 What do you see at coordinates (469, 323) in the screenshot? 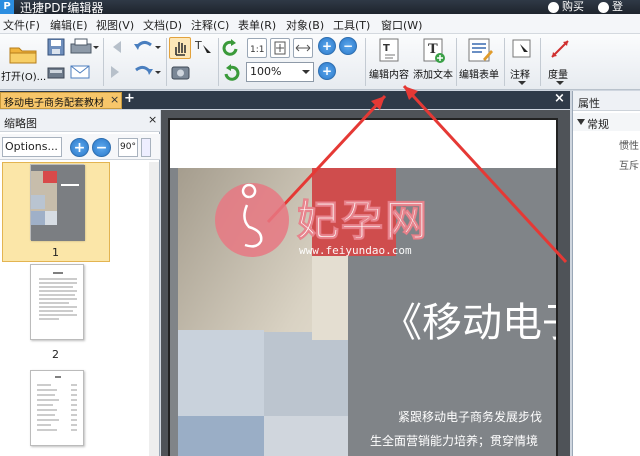
I see `cover-title: 《移动电子` at bounding box center [469, 323].